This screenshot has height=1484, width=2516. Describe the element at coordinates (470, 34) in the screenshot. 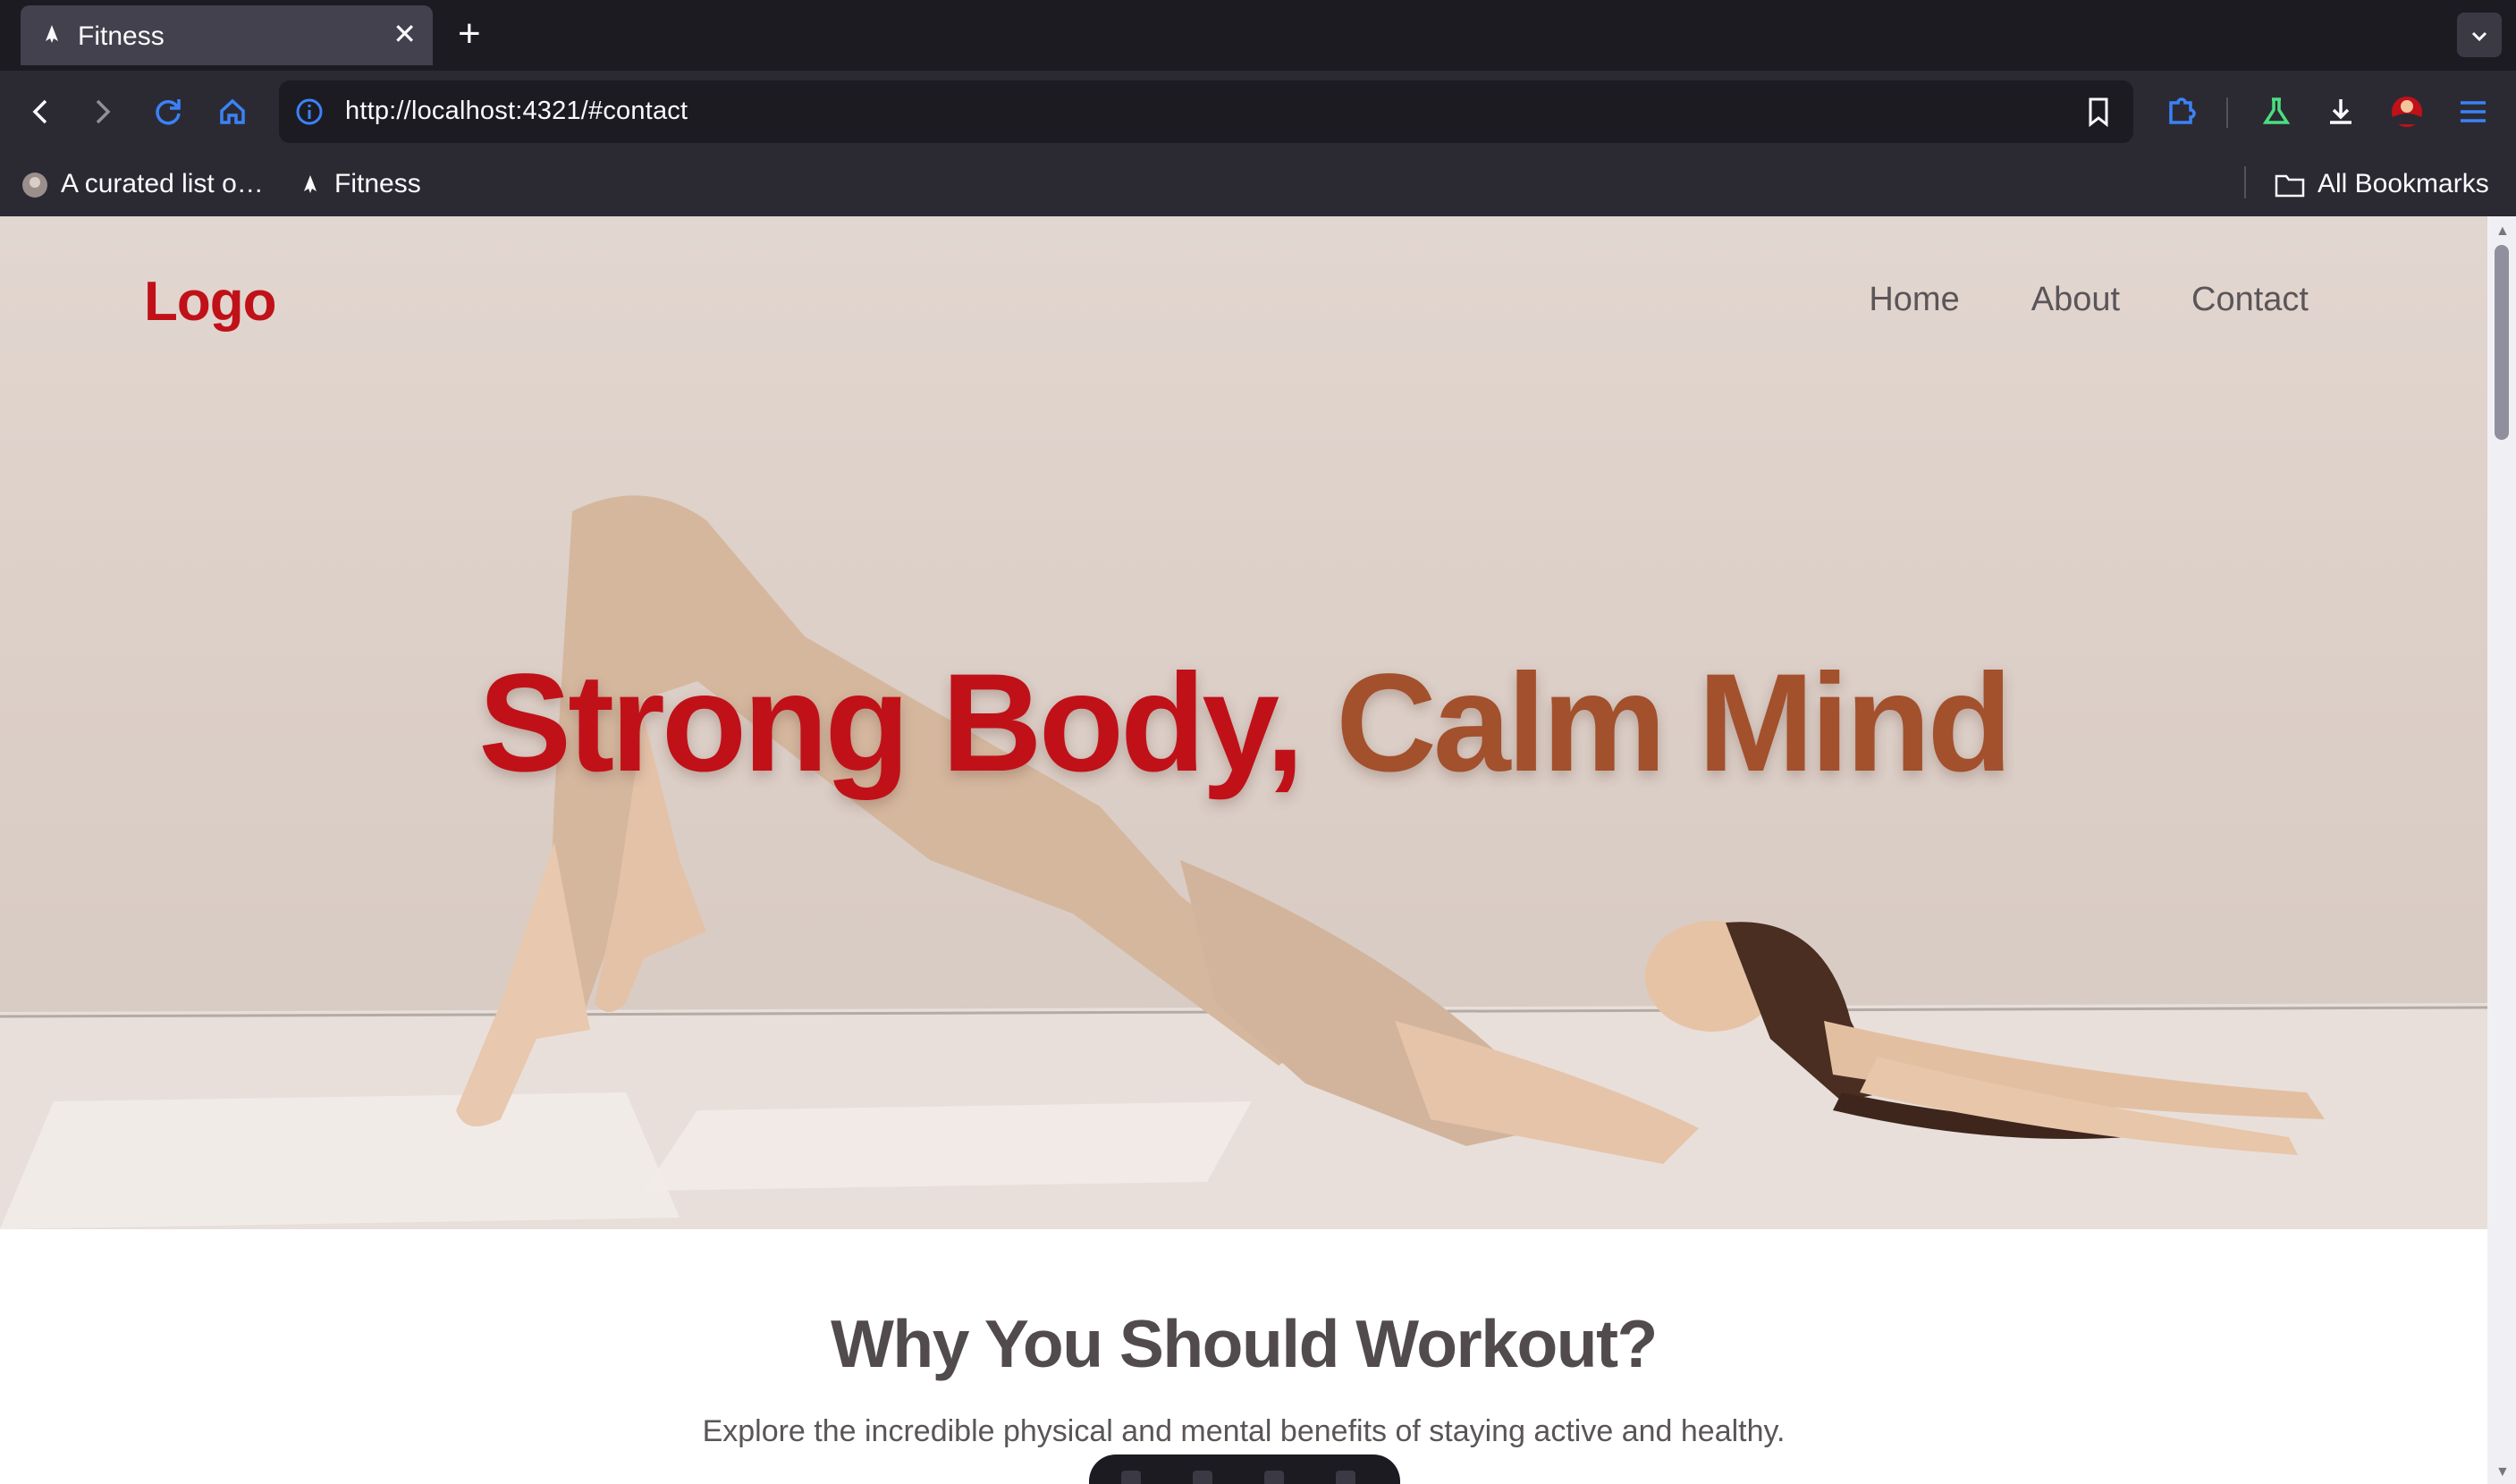

I see `new-tab-button: +` at that location.